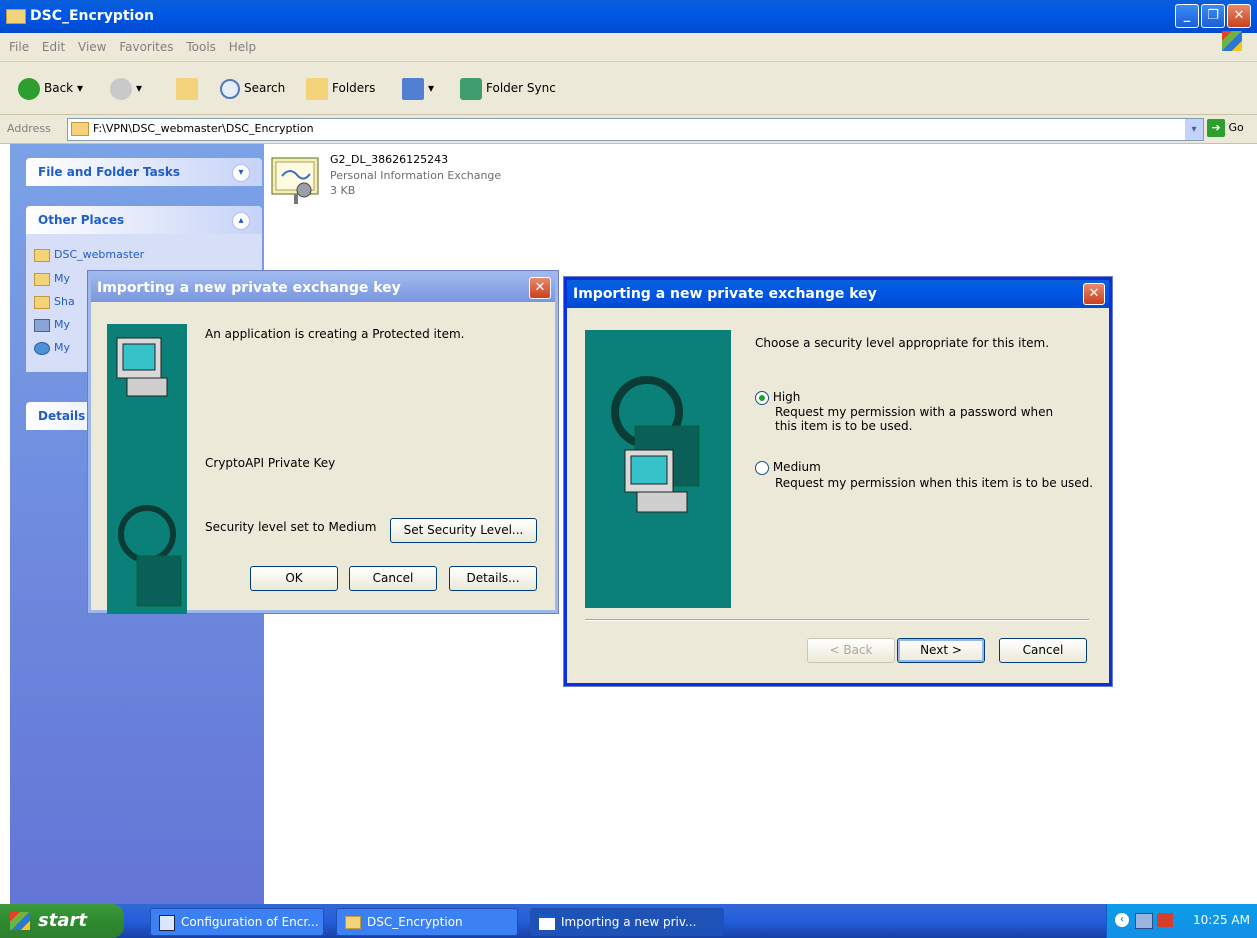 This screenshot has width=1257, height=938. I want to click on search-icon, so click(230, 88).